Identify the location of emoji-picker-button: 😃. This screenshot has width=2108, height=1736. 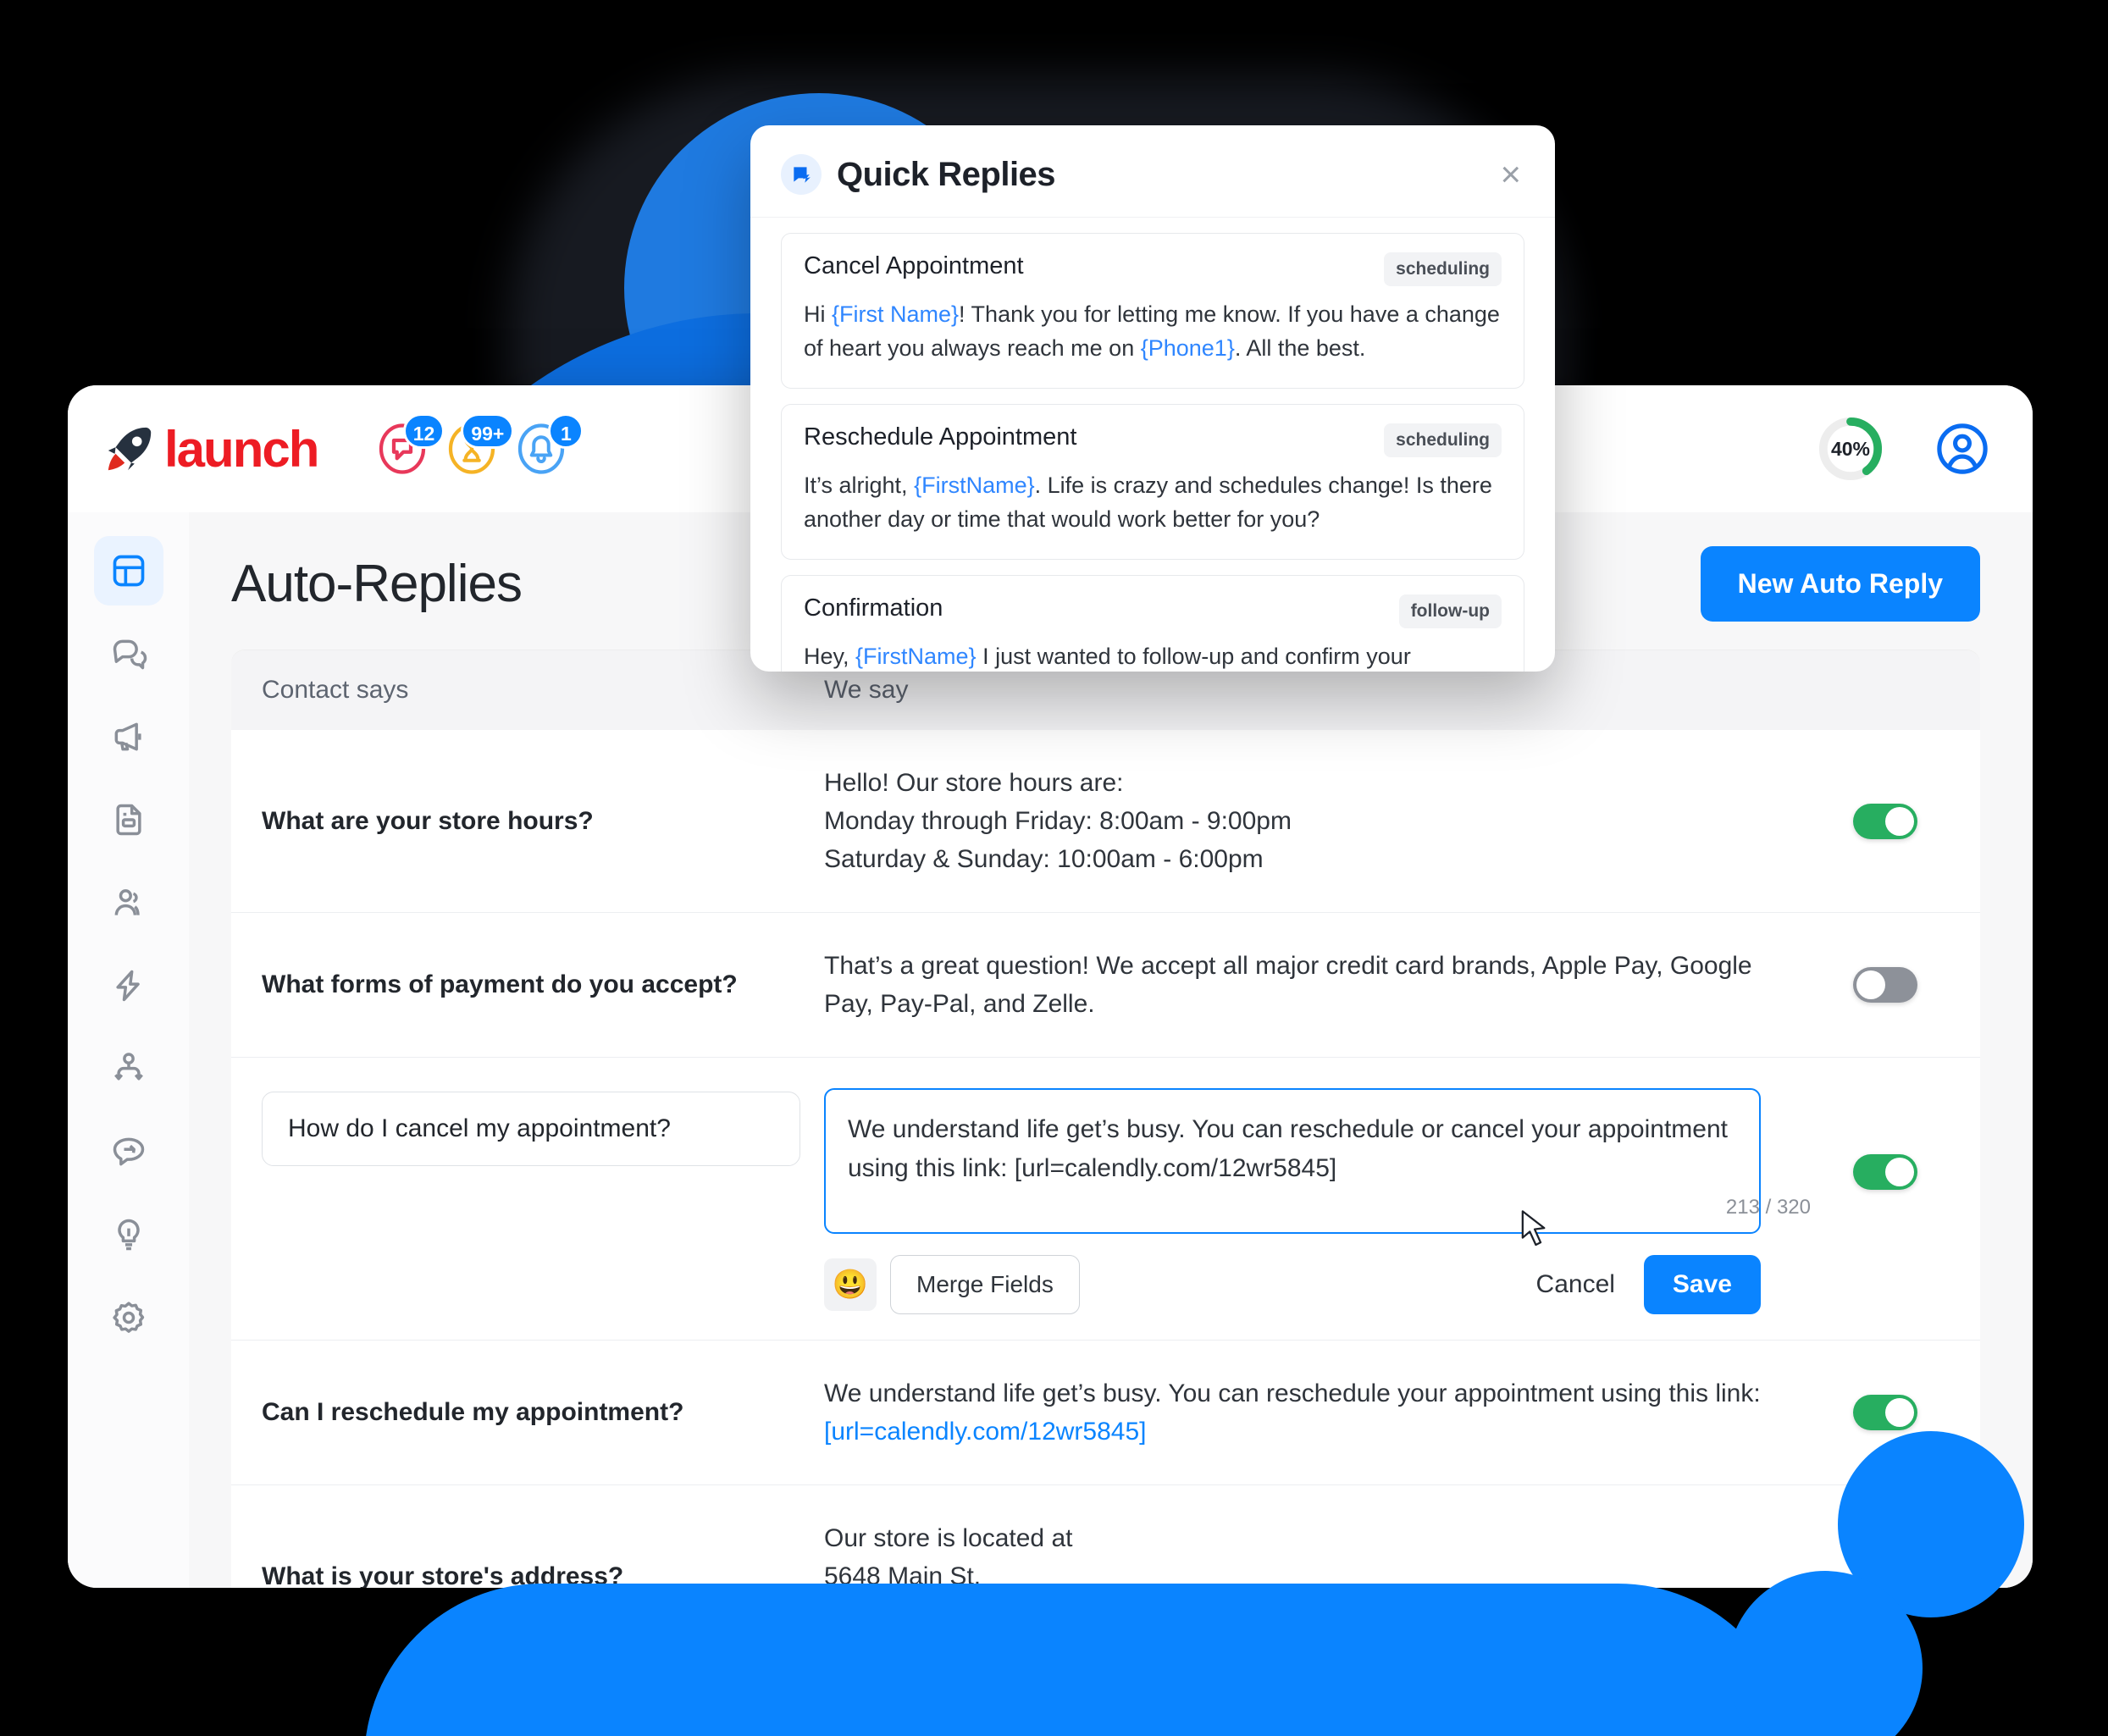
(850, 1284).